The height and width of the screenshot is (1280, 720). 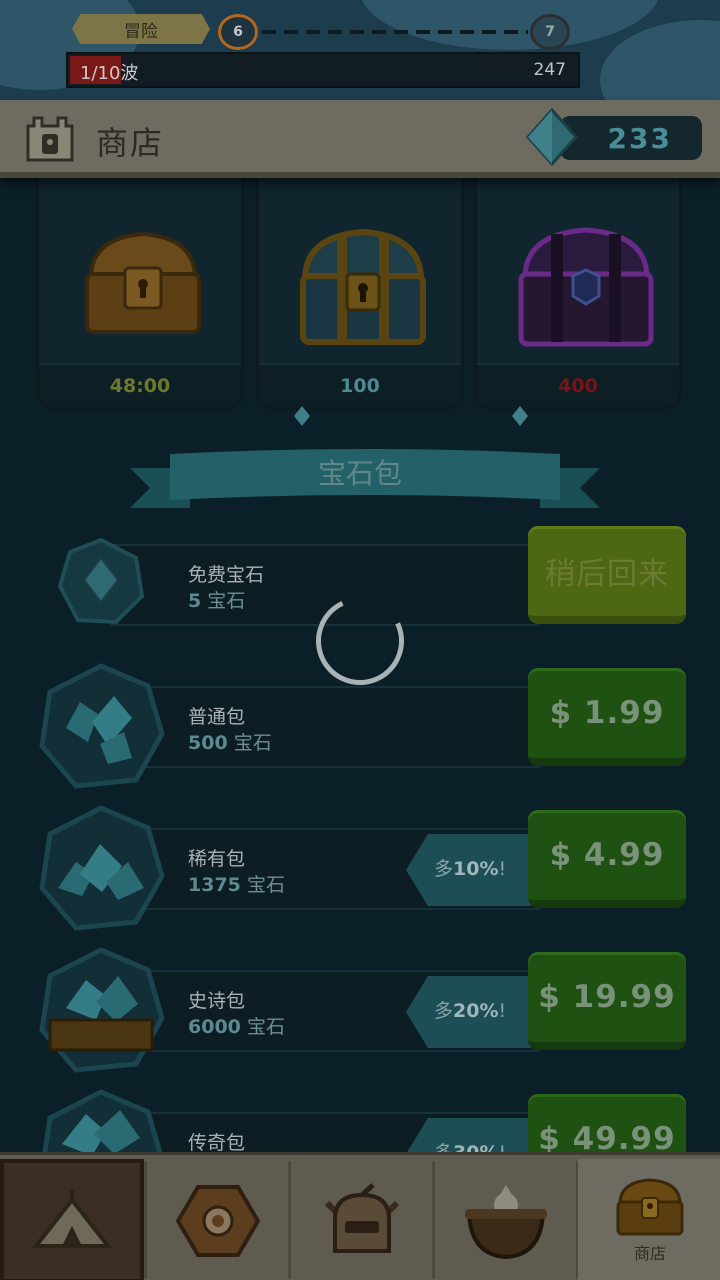 I want to click on chest-timer: 48:00, so click(x=140, y=386).